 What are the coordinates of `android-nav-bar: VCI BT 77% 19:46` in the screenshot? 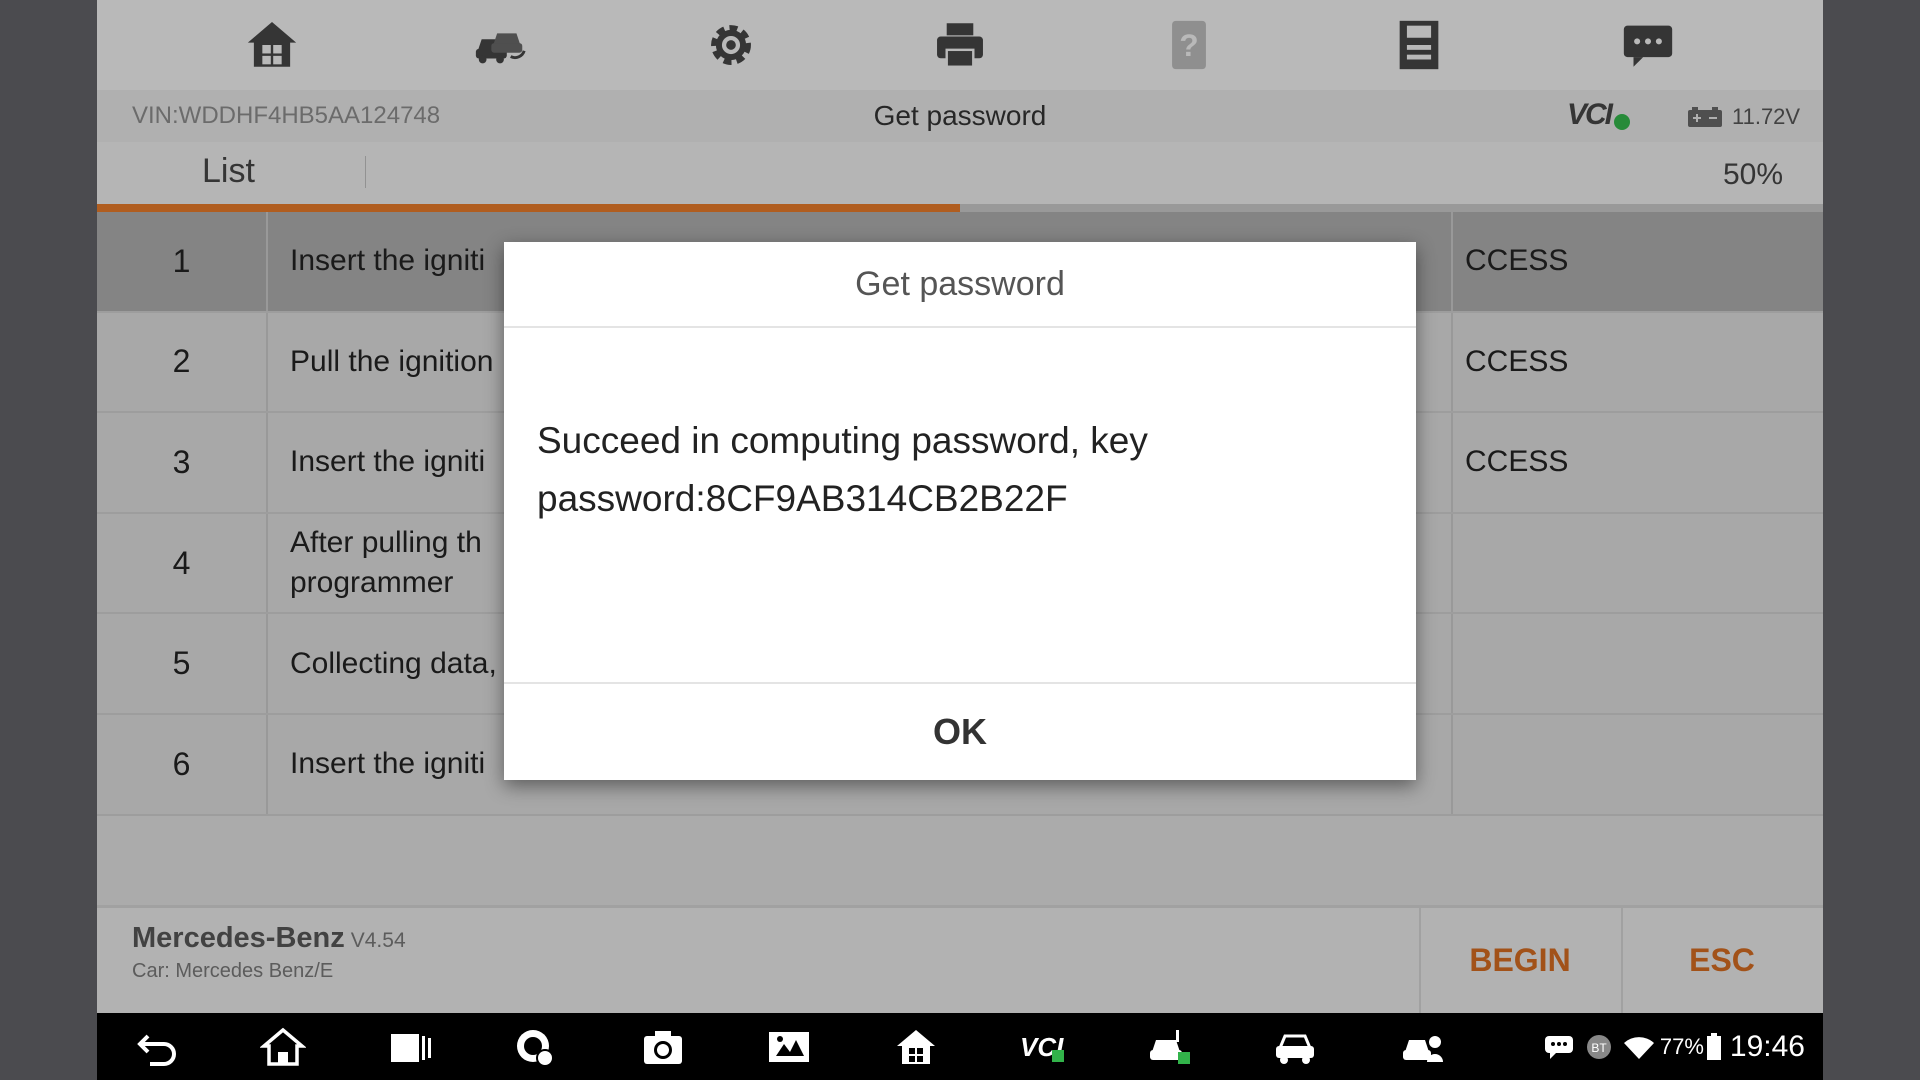 It's located at (960, 1046).